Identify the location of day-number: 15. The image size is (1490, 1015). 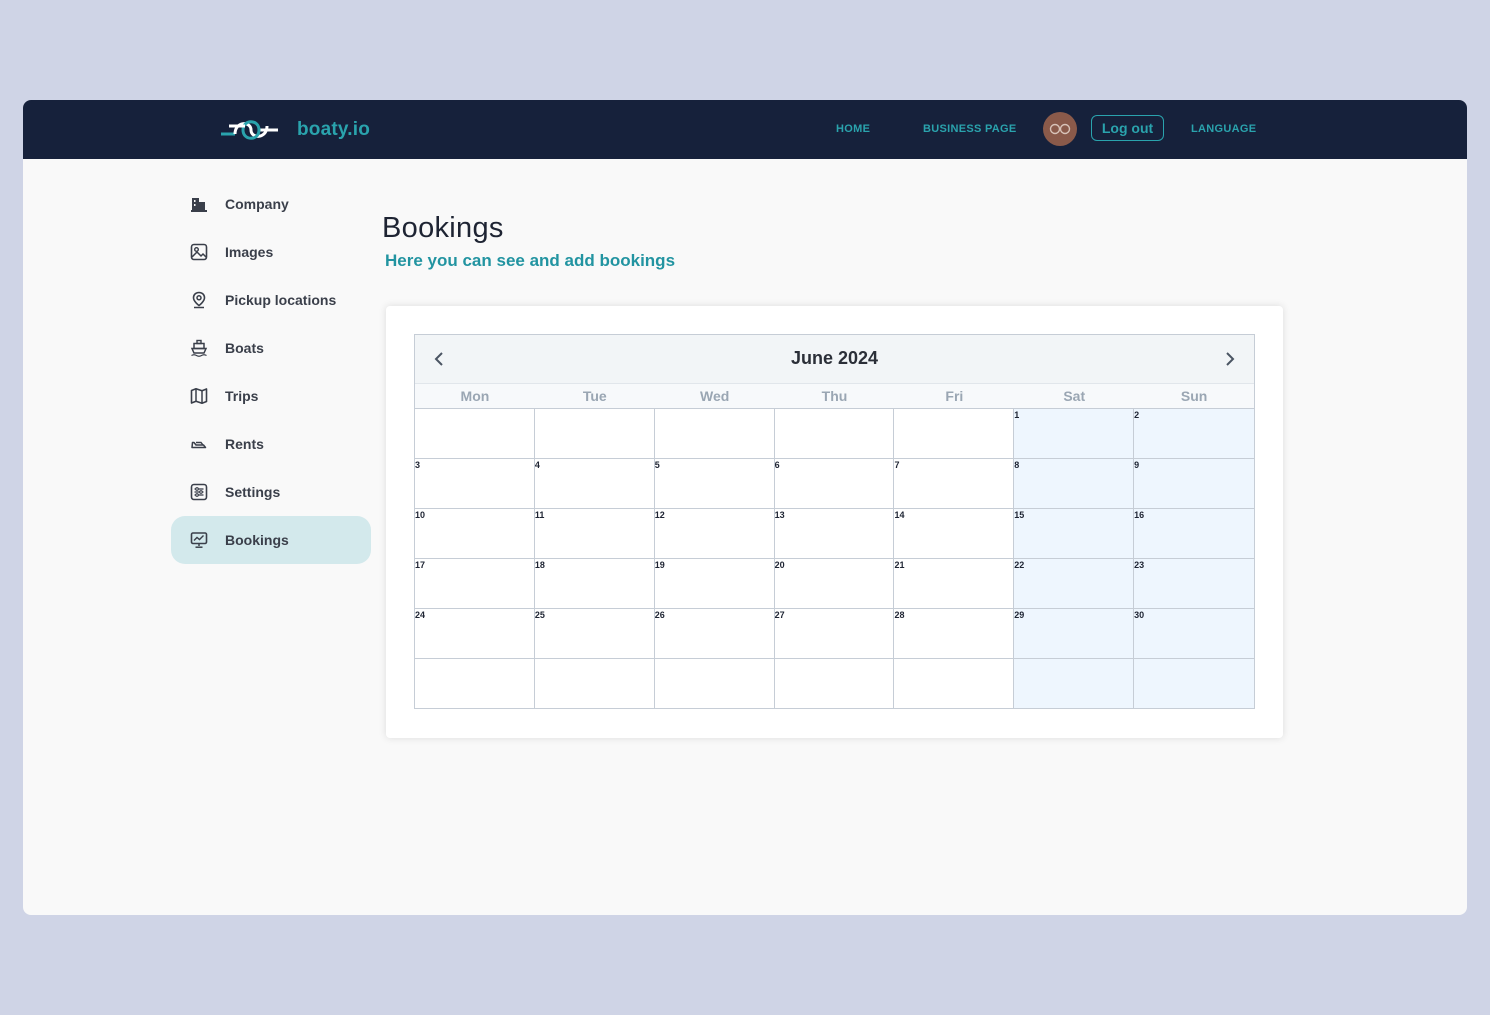
(1019, 515).